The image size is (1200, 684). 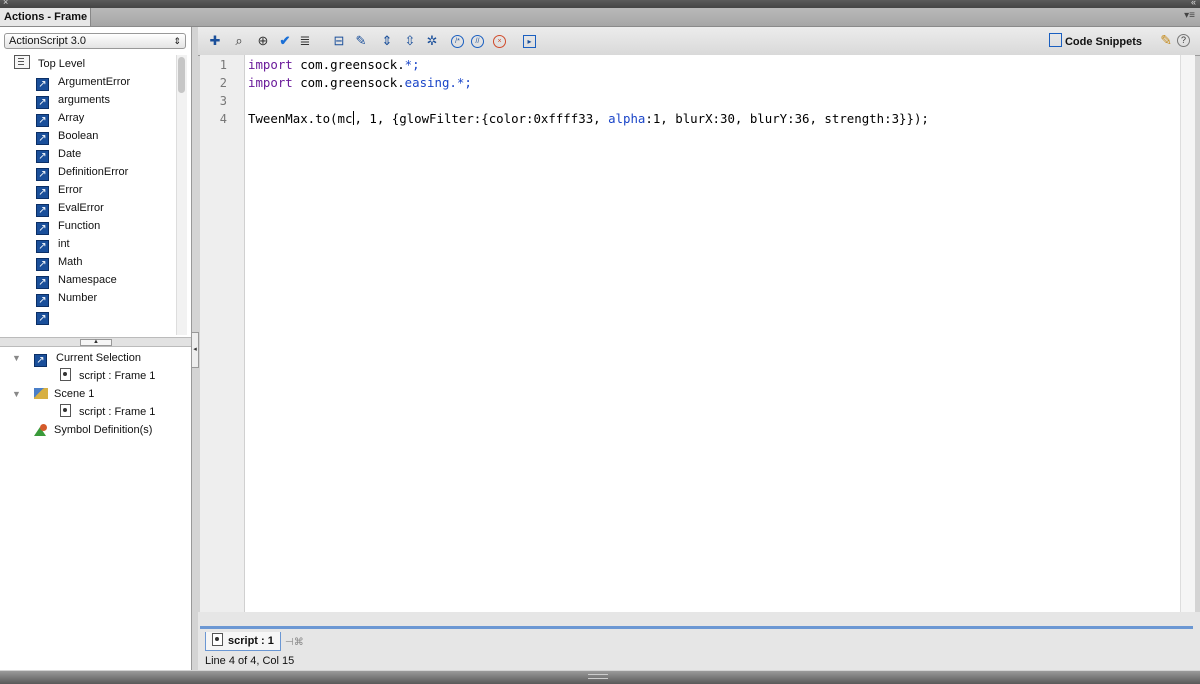 I want to click on script-tab-label: script : 1, so click(x=251, y=641).